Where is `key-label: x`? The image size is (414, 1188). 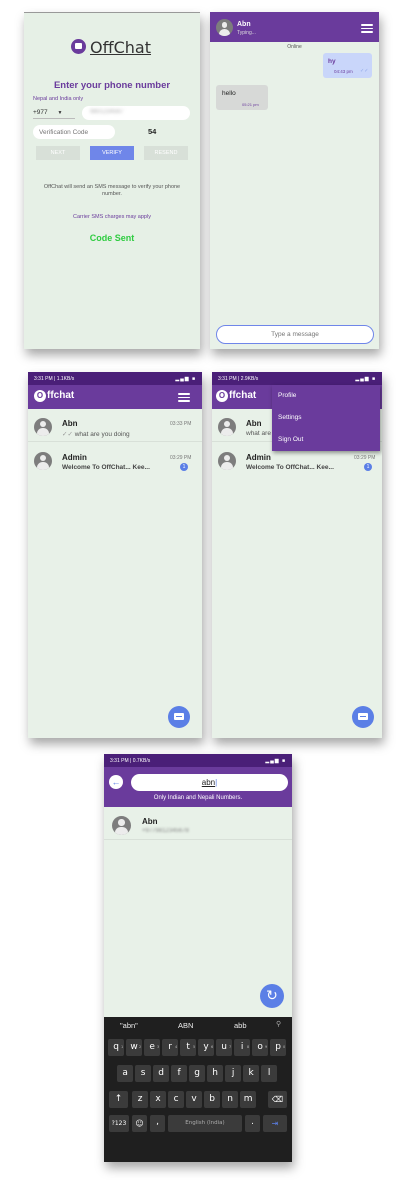 key-label: x is located at coordinates (158, 1099).